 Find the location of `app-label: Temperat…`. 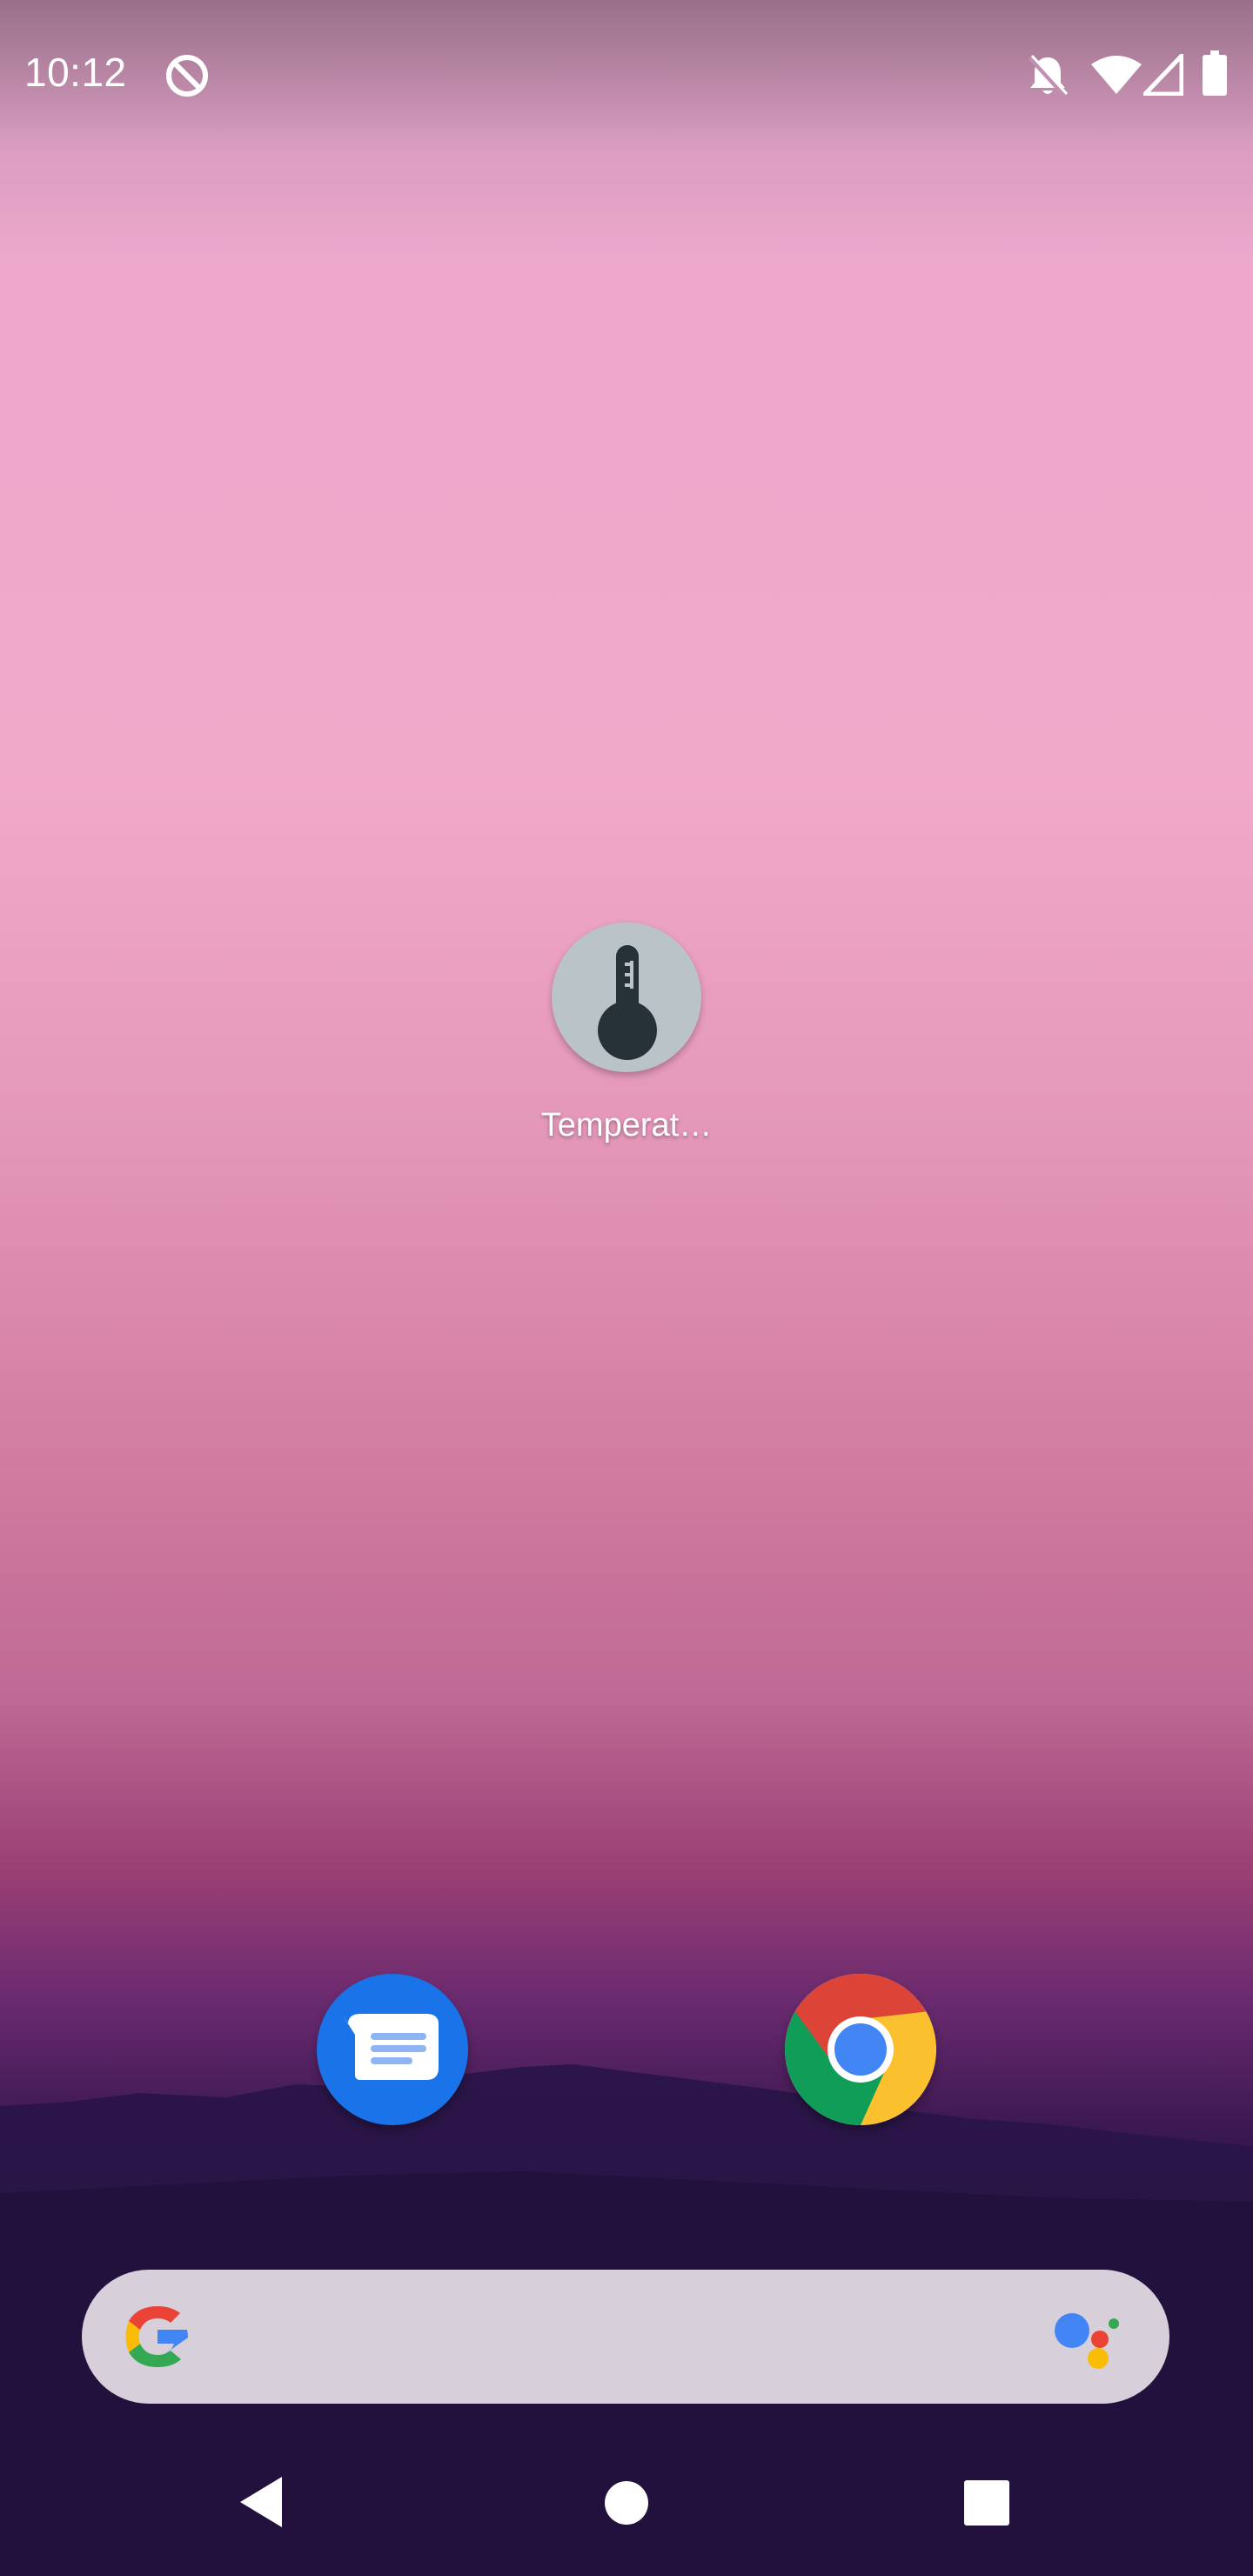

app-label: Temperat… is located at coordinates (626, 1125).